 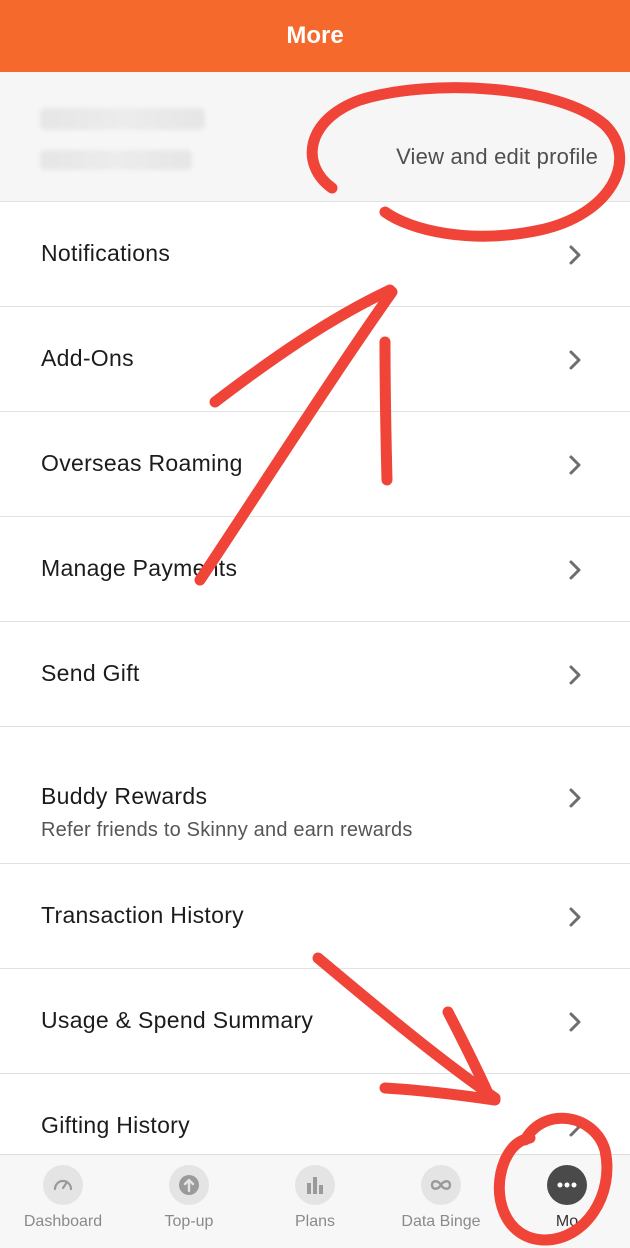 What do you see at coordinates (139, 568) in the screenshot?
I see `menu-item-label: Manage Payments` at bounding box center [139, 568].